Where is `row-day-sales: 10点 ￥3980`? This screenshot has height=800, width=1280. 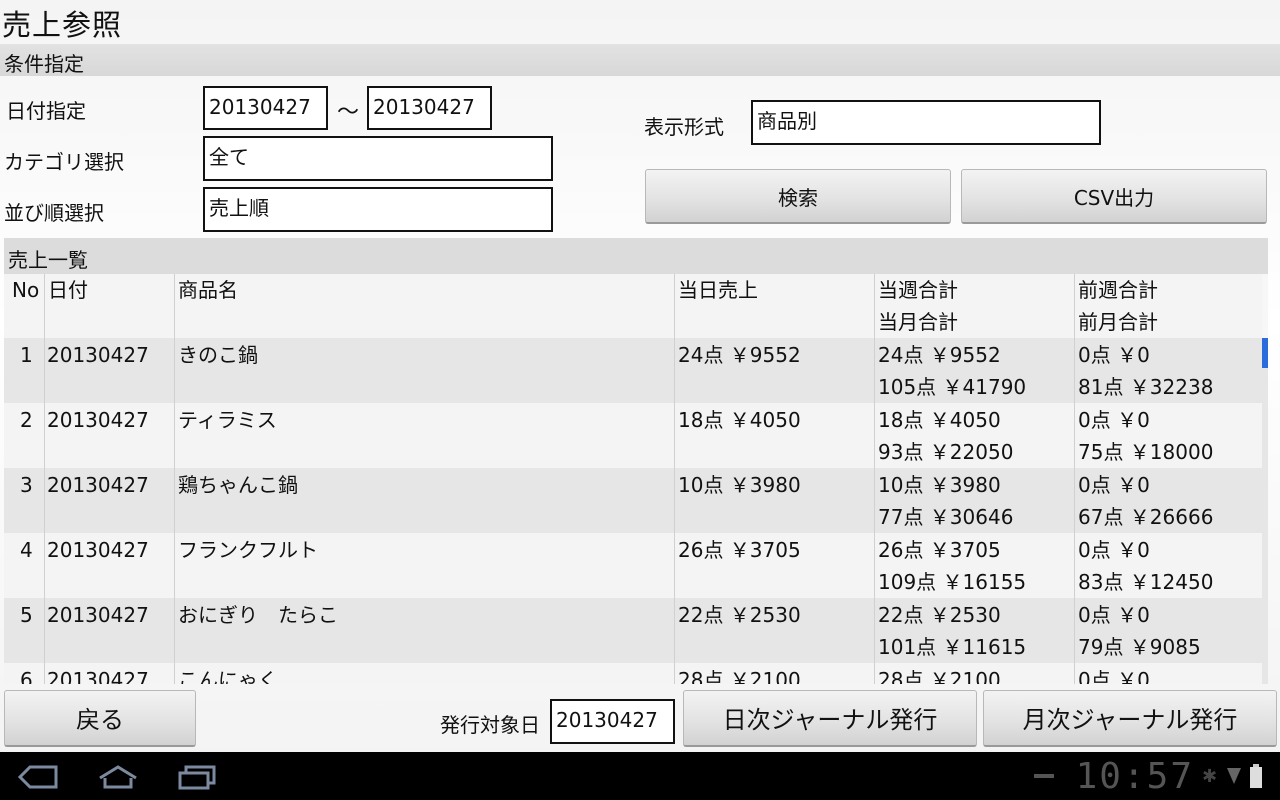 row-day-sales: 10点 ￥3980 is located at coordinates (739, 485).